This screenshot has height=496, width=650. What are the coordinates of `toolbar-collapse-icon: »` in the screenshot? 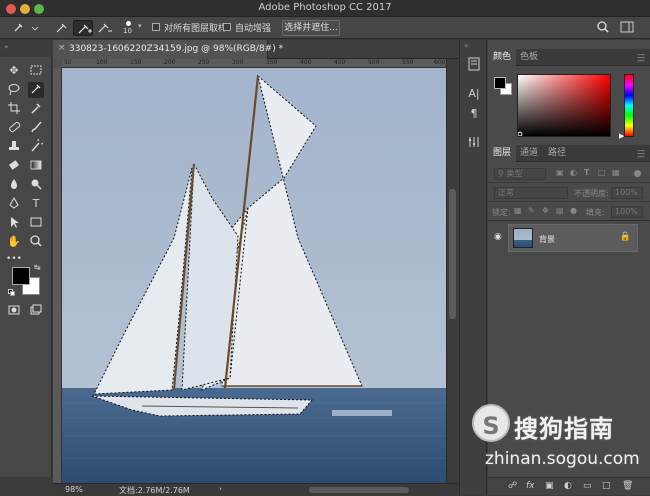 It's located at (6, 47).